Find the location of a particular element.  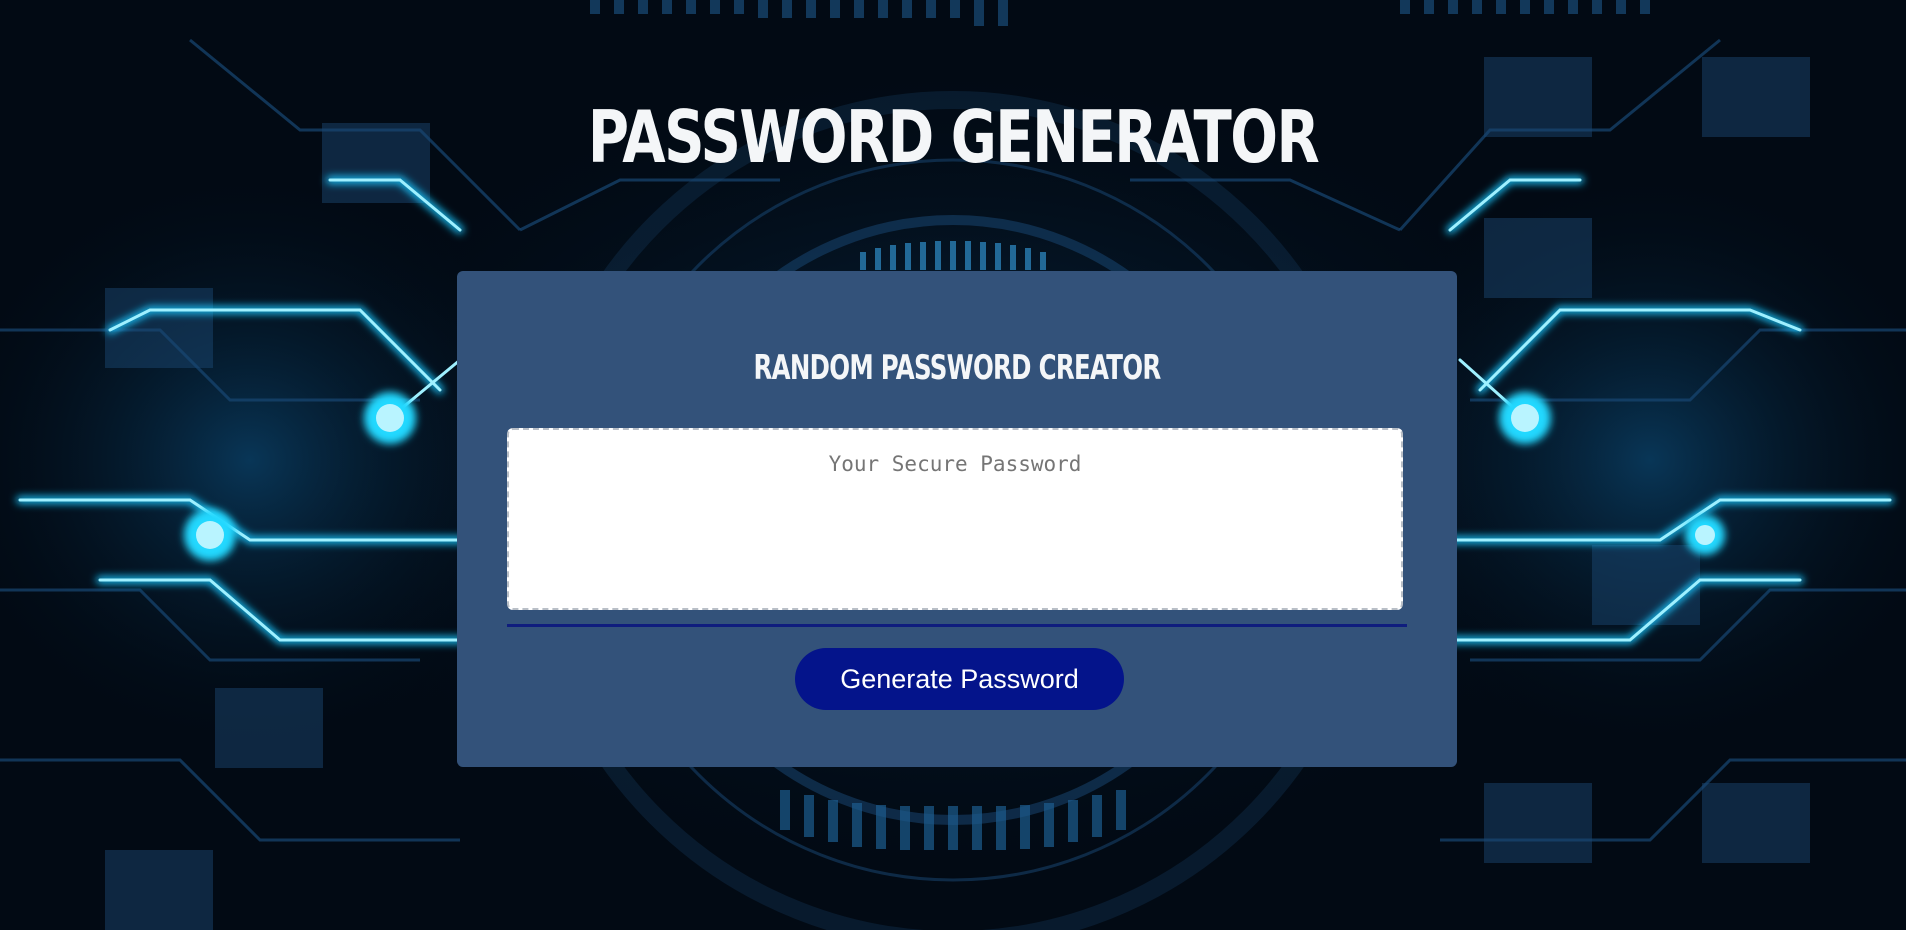

card-title: RANDOM PASSWORD CREATOR is located at coordinates (957, 368).